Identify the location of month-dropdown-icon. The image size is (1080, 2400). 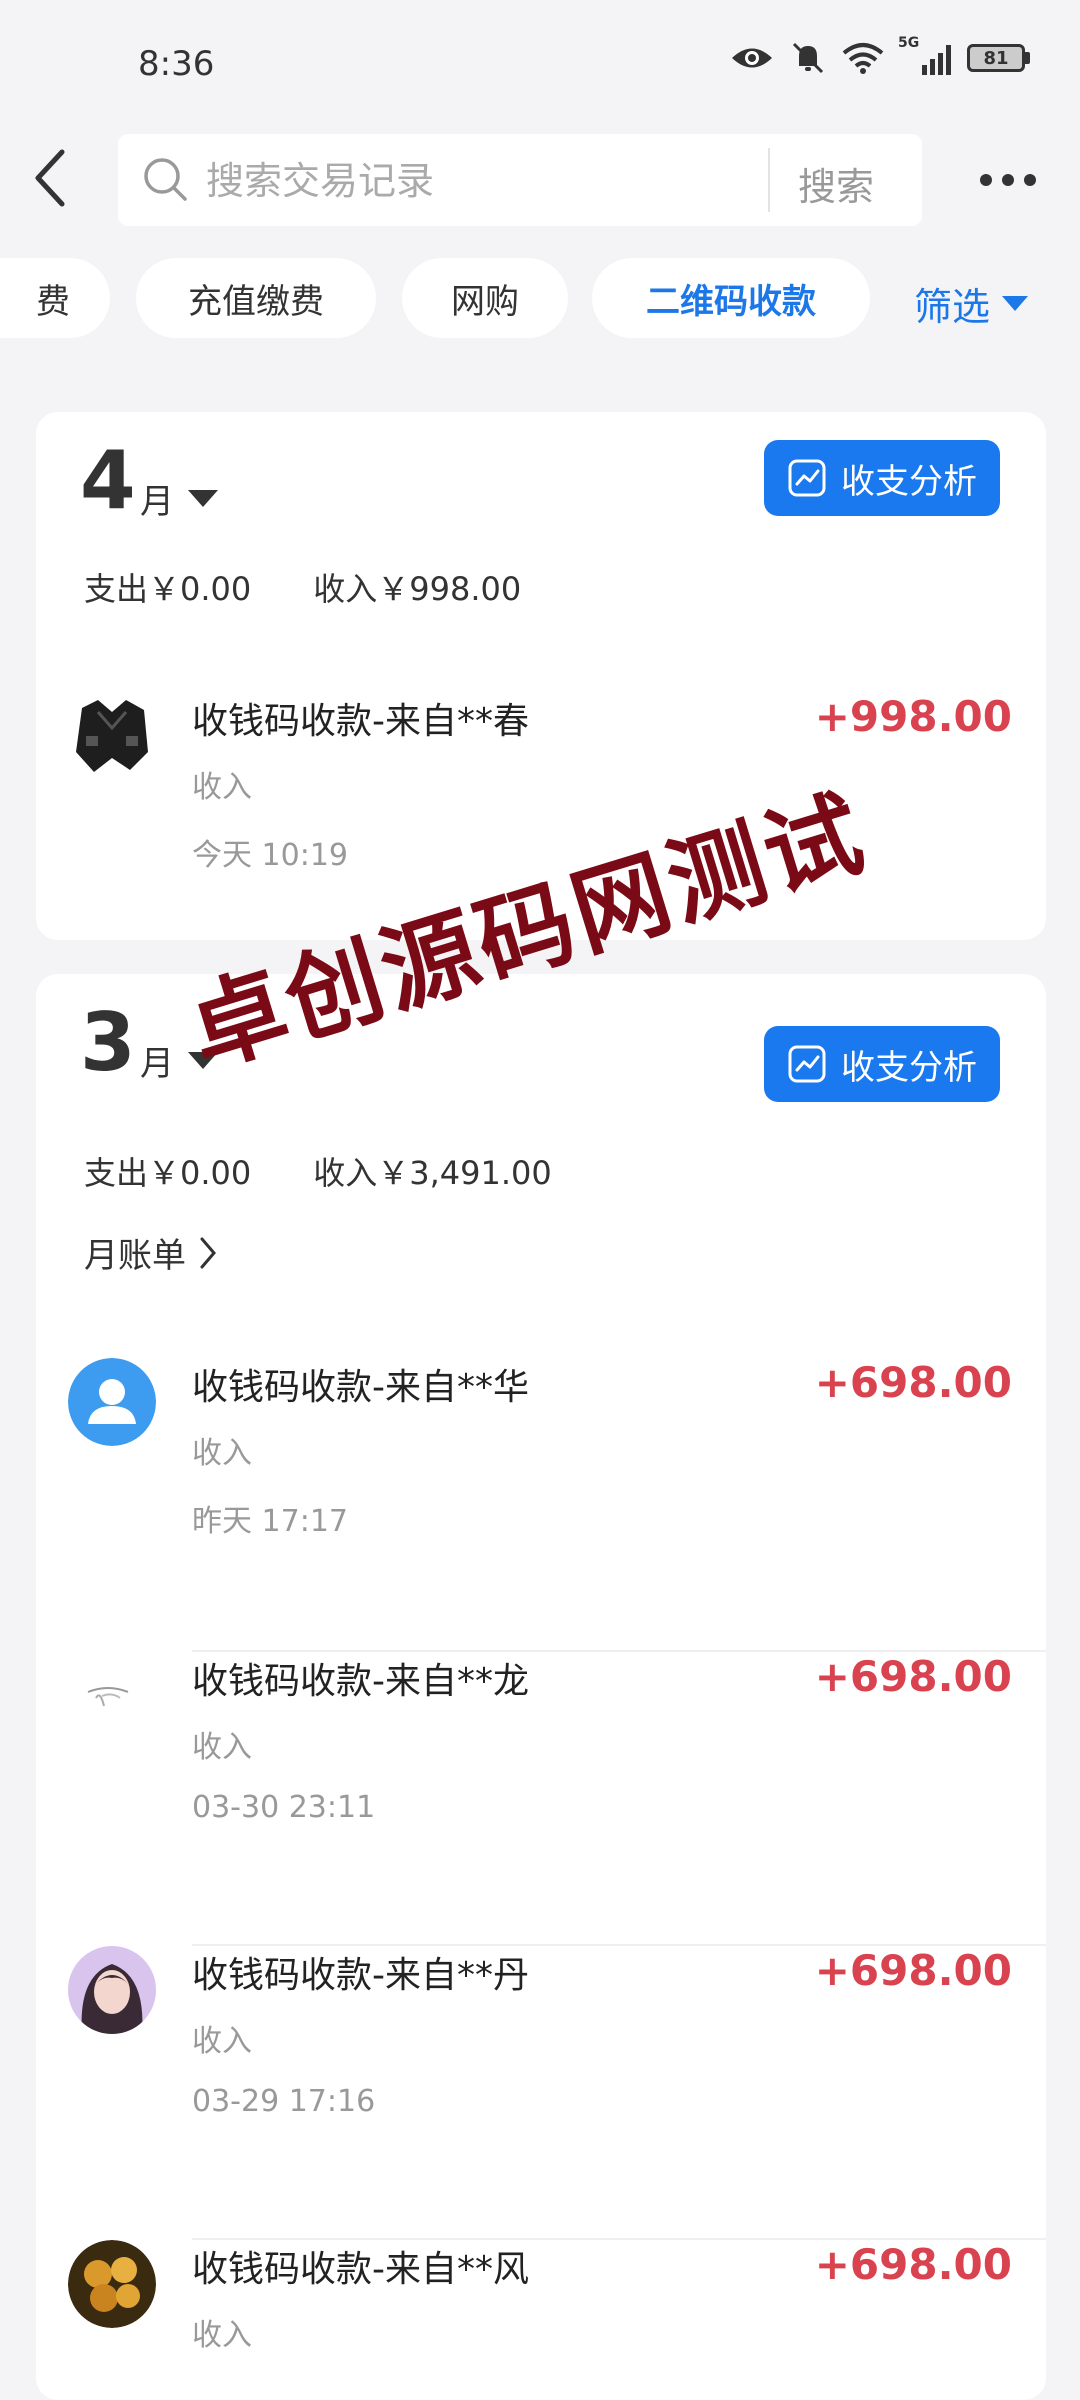
(203, 498).